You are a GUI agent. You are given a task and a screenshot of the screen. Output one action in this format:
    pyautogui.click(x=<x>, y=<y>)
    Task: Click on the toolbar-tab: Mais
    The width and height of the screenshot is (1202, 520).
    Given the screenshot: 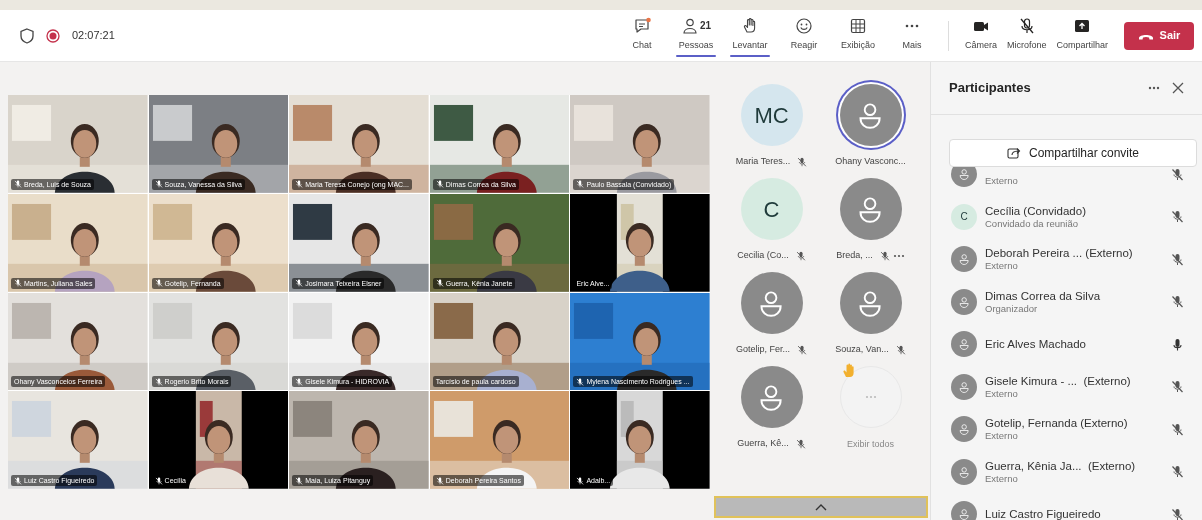 What is the action you would take?
    pyautogui.click(x=911, y=35)
    